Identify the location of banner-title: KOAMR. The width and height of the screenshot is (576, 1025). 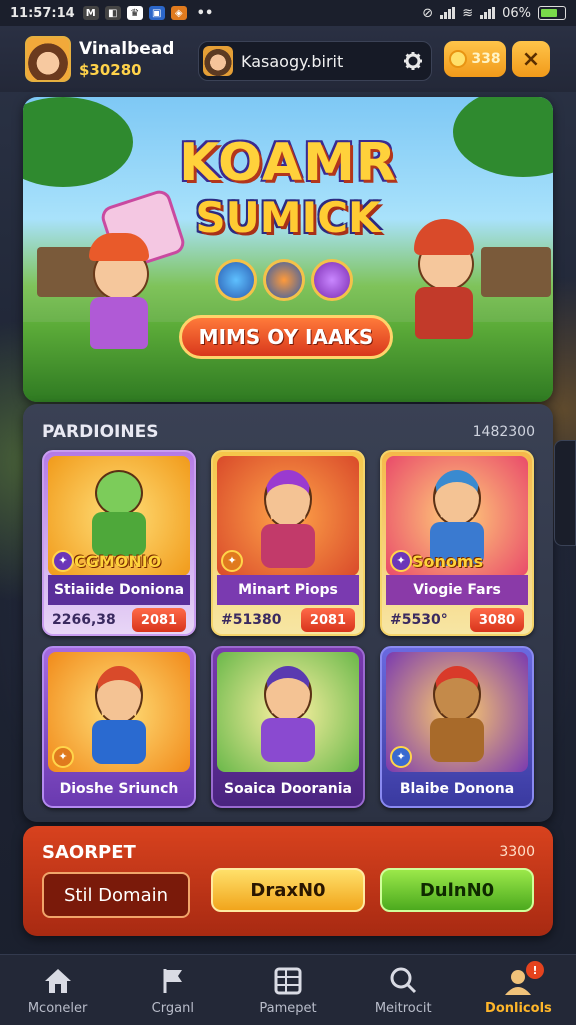
(288, 163).